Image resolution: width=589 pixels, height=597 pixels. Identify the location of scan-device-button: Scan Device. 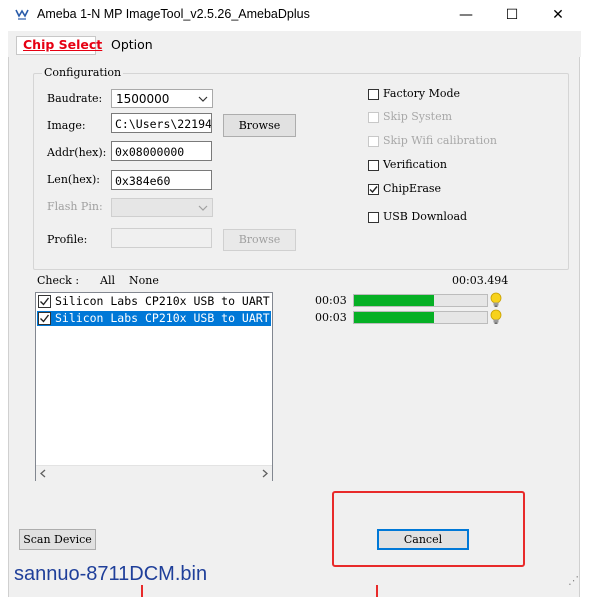
(57, 539).